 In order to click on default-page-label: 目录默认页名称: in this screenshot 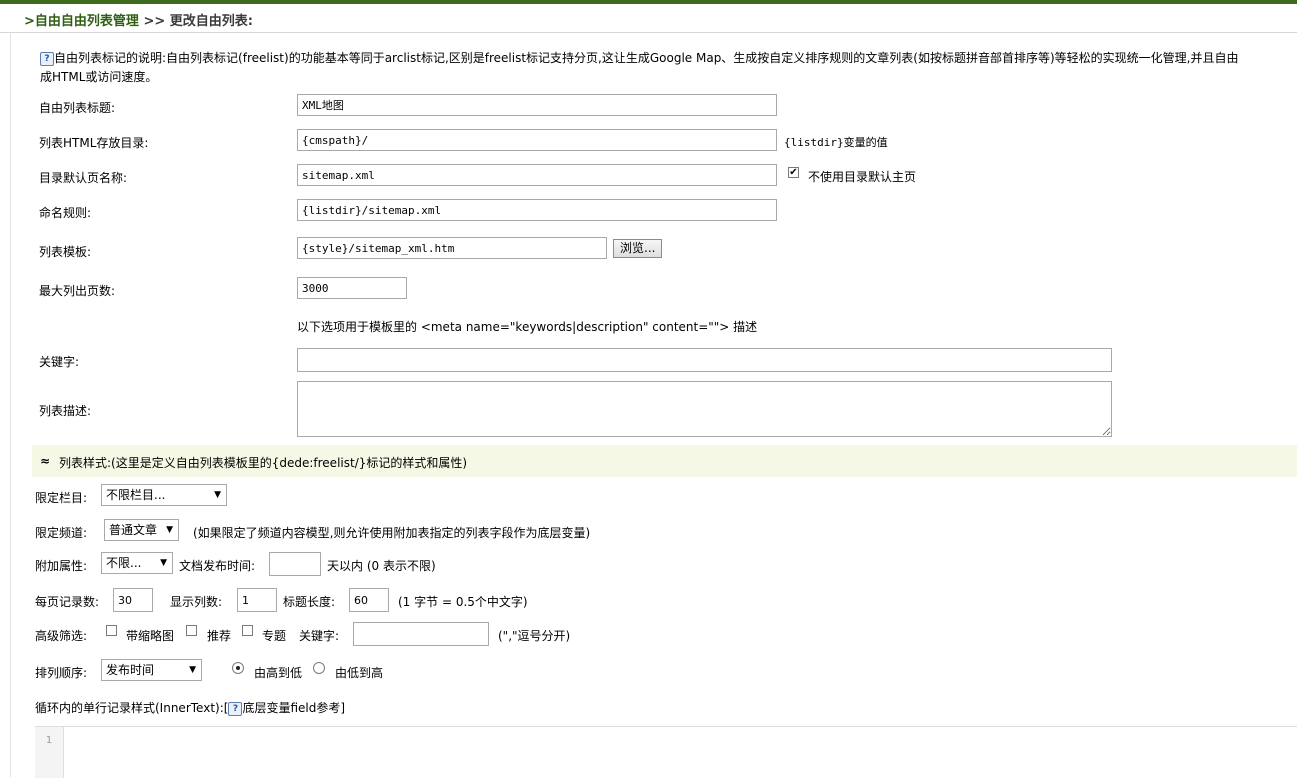, I will do `click(83, 178)`.